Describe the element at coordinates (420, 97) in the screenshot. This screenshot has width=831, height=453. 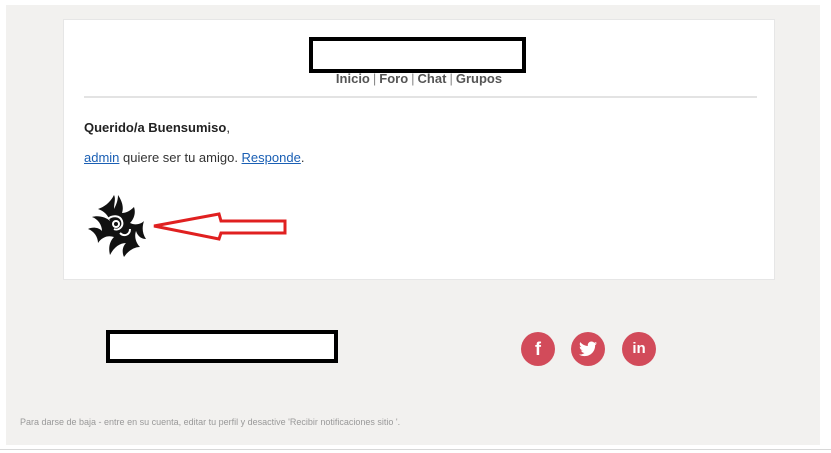
I see `header-divider` at that location.